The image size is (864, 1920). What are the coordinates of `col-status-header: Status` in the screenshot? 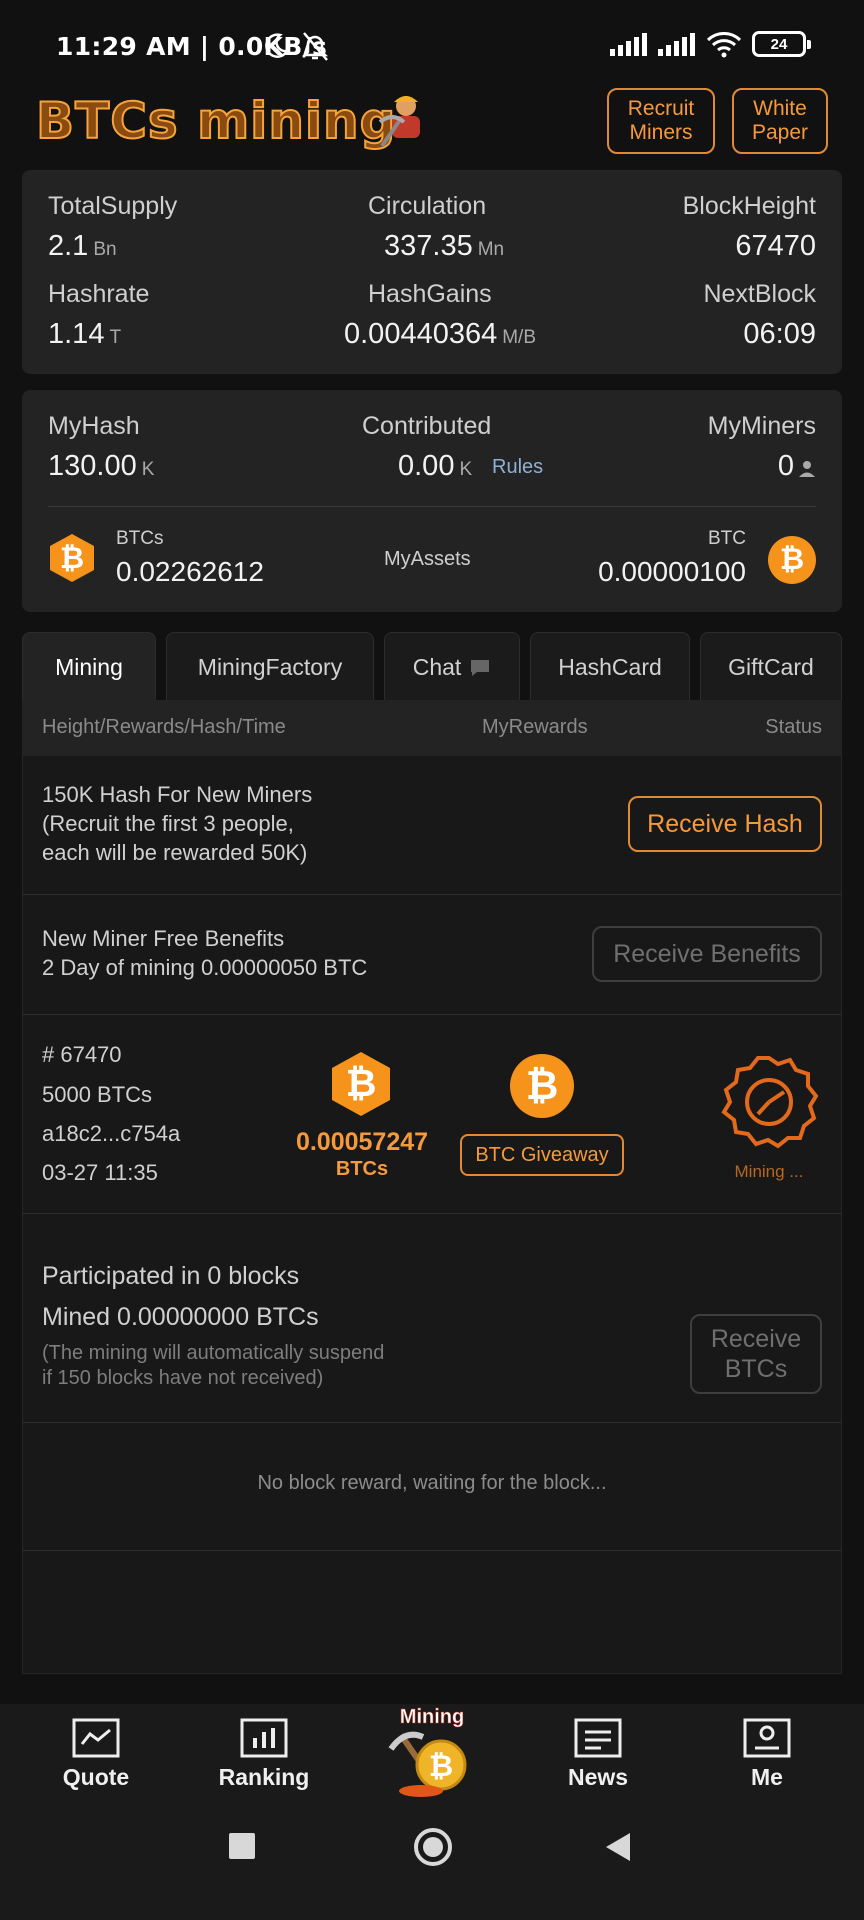 It's located at (793, 727).